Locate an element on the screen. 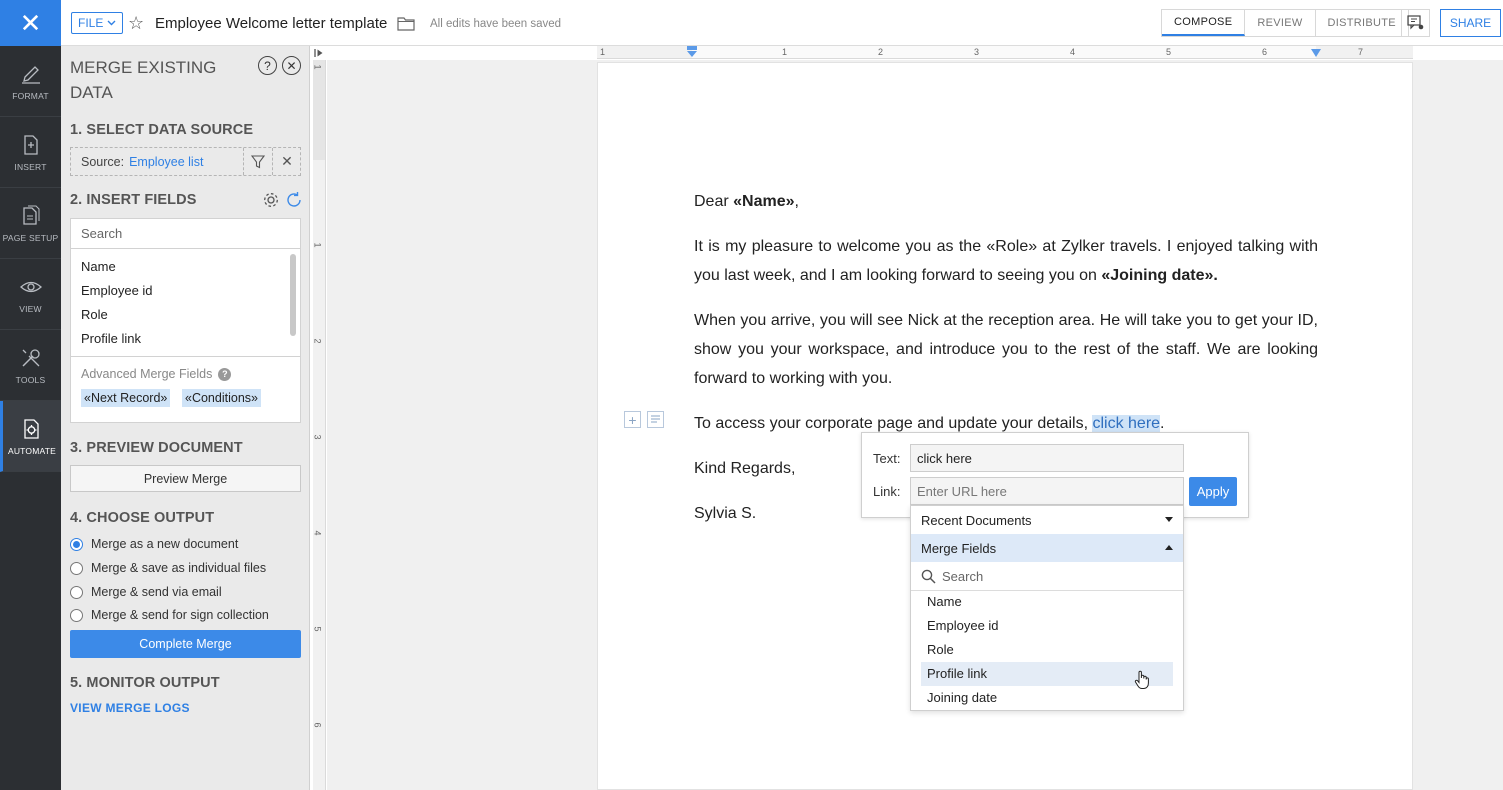 This screenshot has height=790, width=1503. comments-button is located at coordinates (1415, 23).